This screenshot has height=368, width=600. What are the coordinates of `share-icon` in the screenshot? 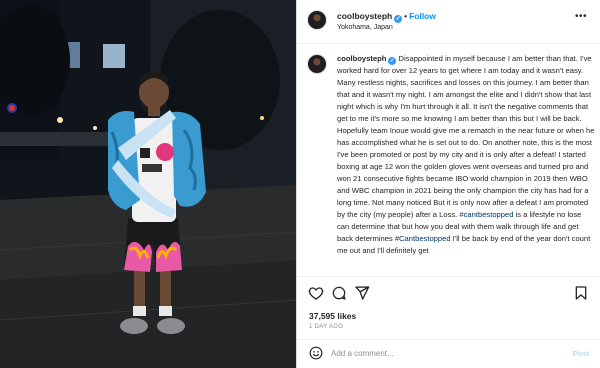 It's located at (362, 293).